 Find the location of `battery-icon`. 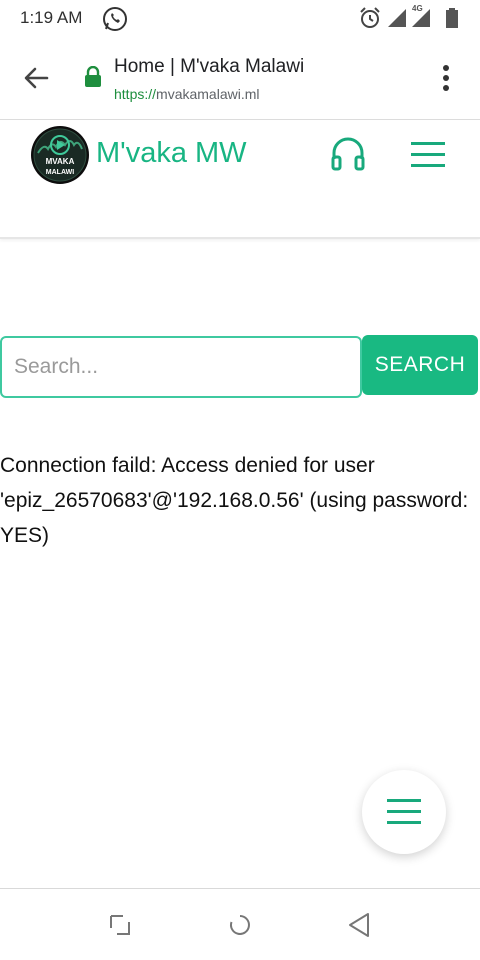

battery-icon is located at coordinates (452, 18).